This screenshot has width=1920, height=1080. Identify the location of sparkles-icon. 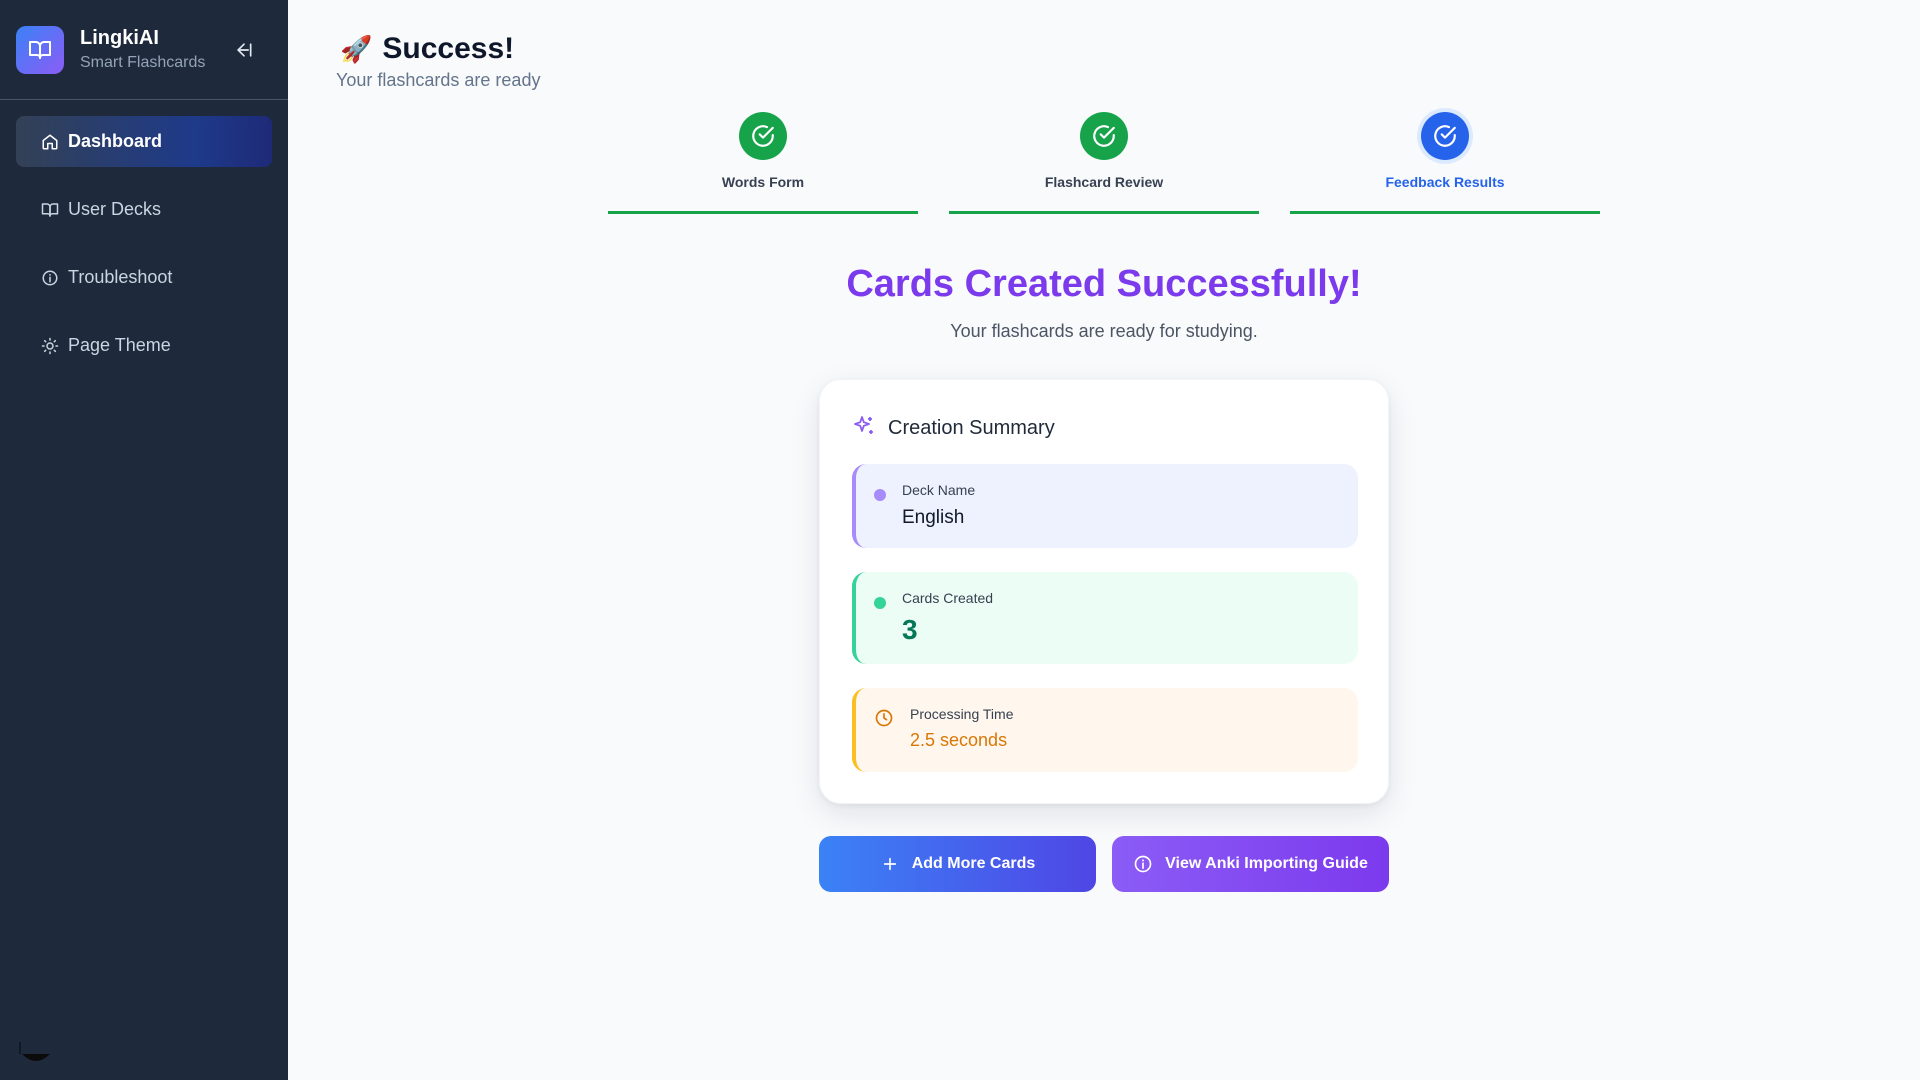
(864, 428).